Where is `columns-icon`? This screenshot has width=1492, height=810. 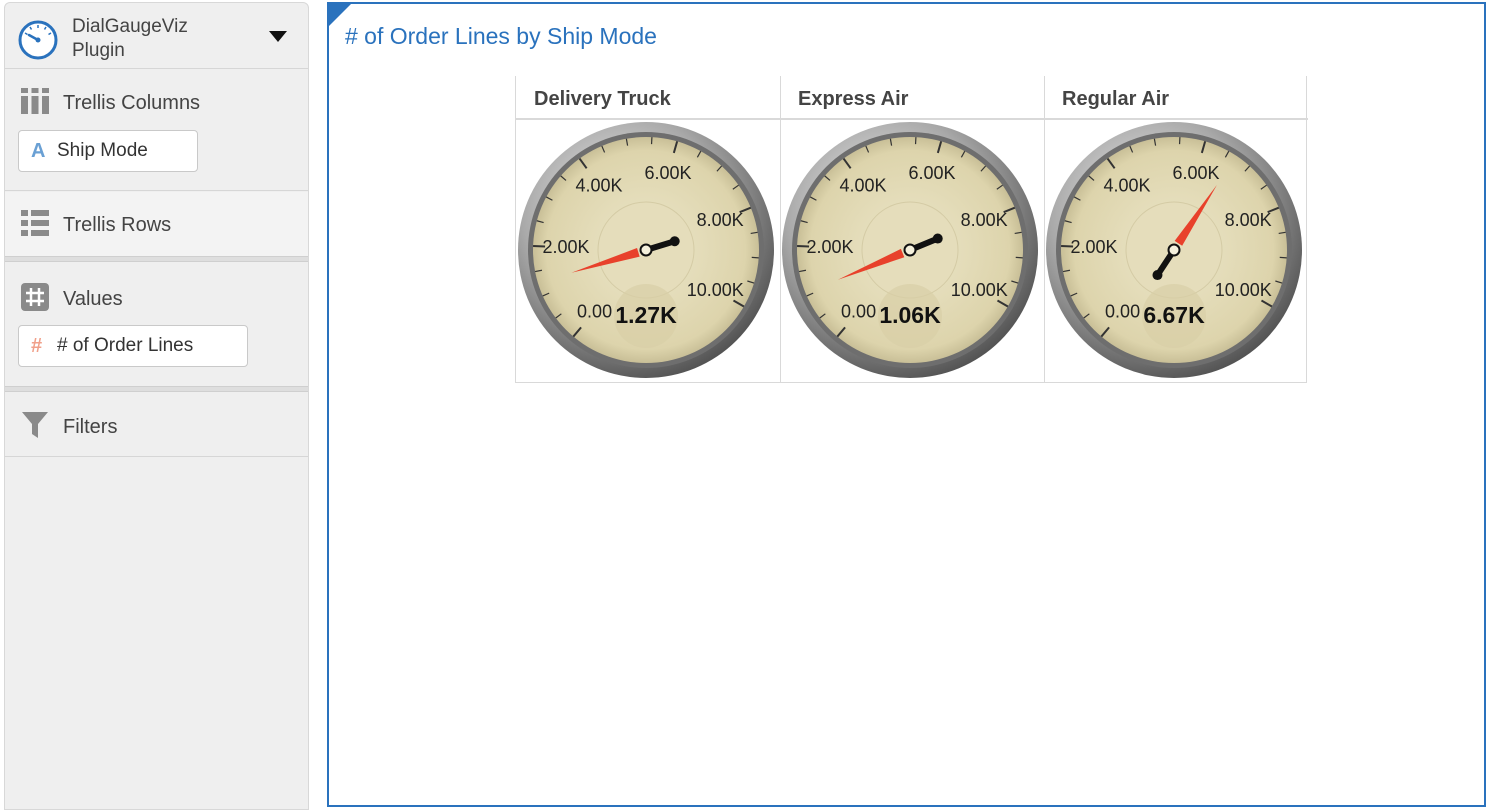
columns-icon is located at coordinates (35, 101).